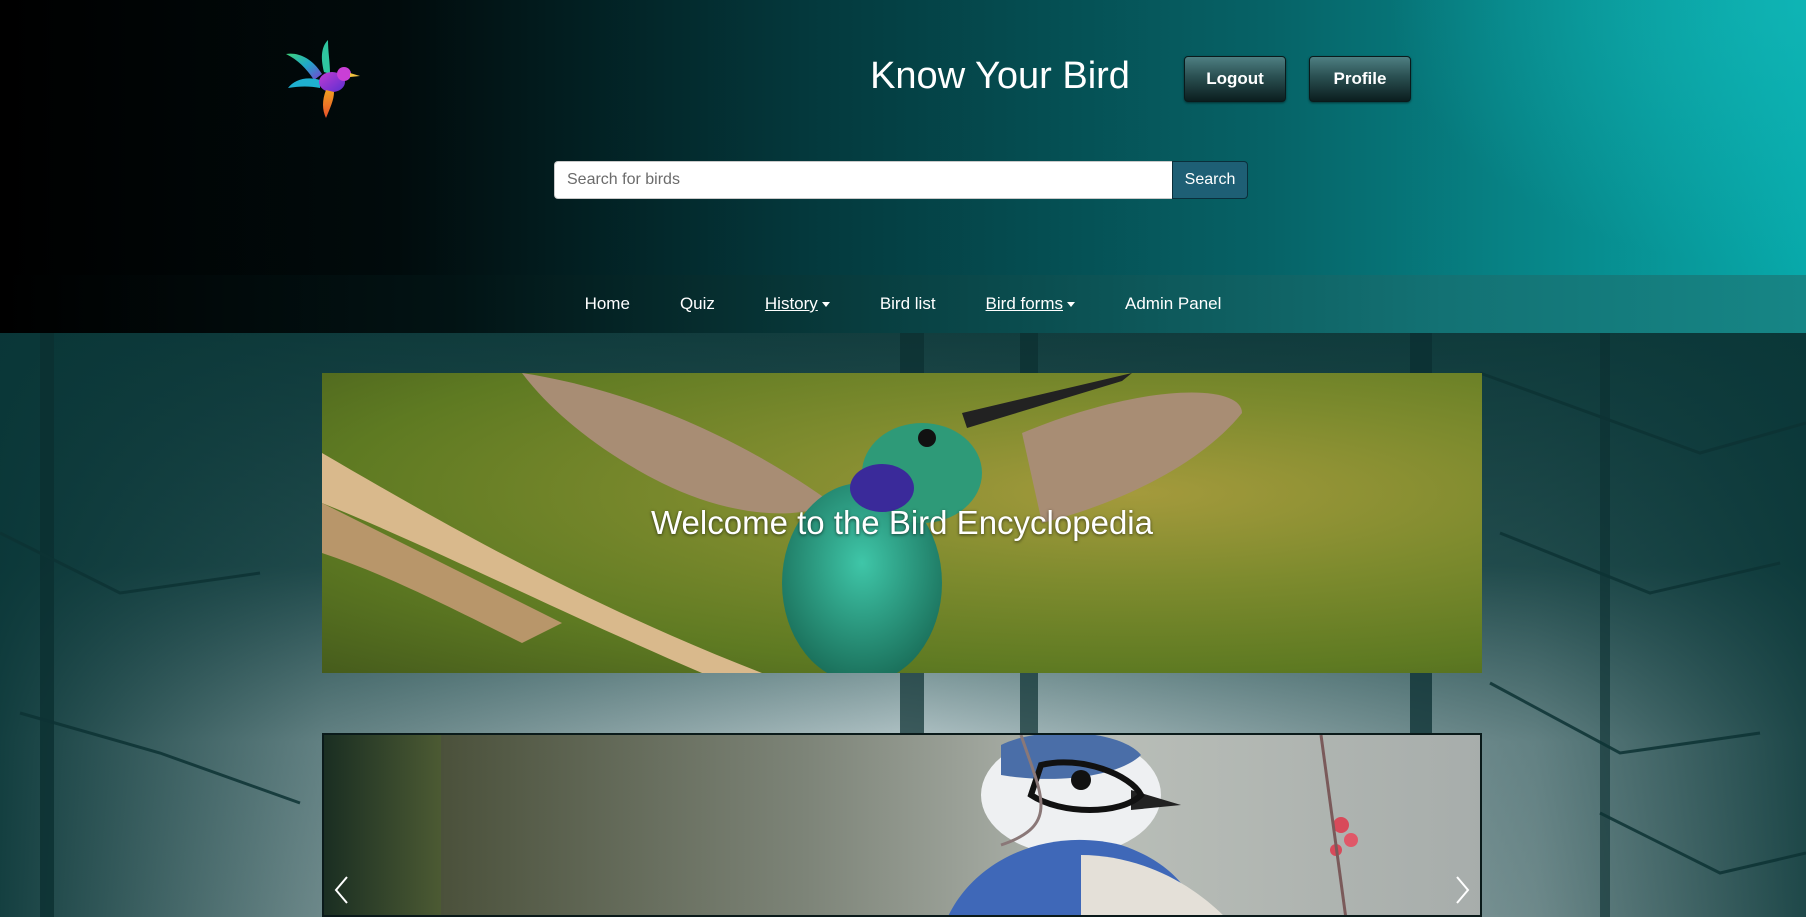  What do you see at coordinates (1024, 303) in the screenshot?
I see `nav-item-bird-forms-label: Bird forms` at bounding box center [1024, 303].